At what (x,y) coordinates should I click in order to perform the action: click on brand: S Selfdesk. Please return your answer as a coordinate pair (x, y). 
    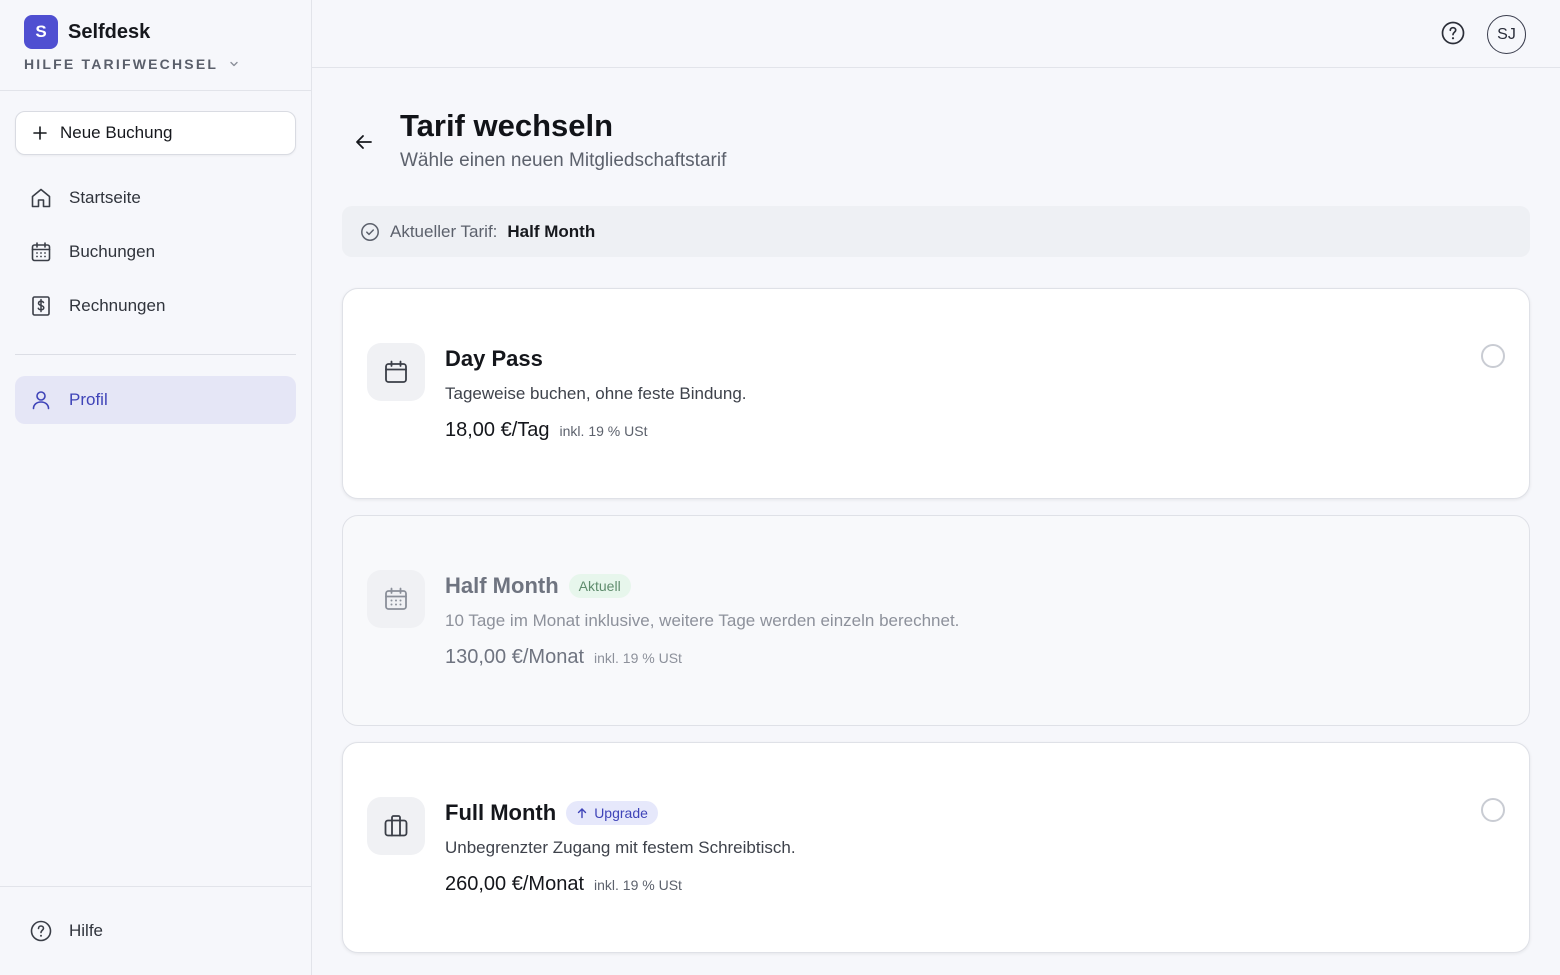
    Looking at the image, I should click on (87, 32).